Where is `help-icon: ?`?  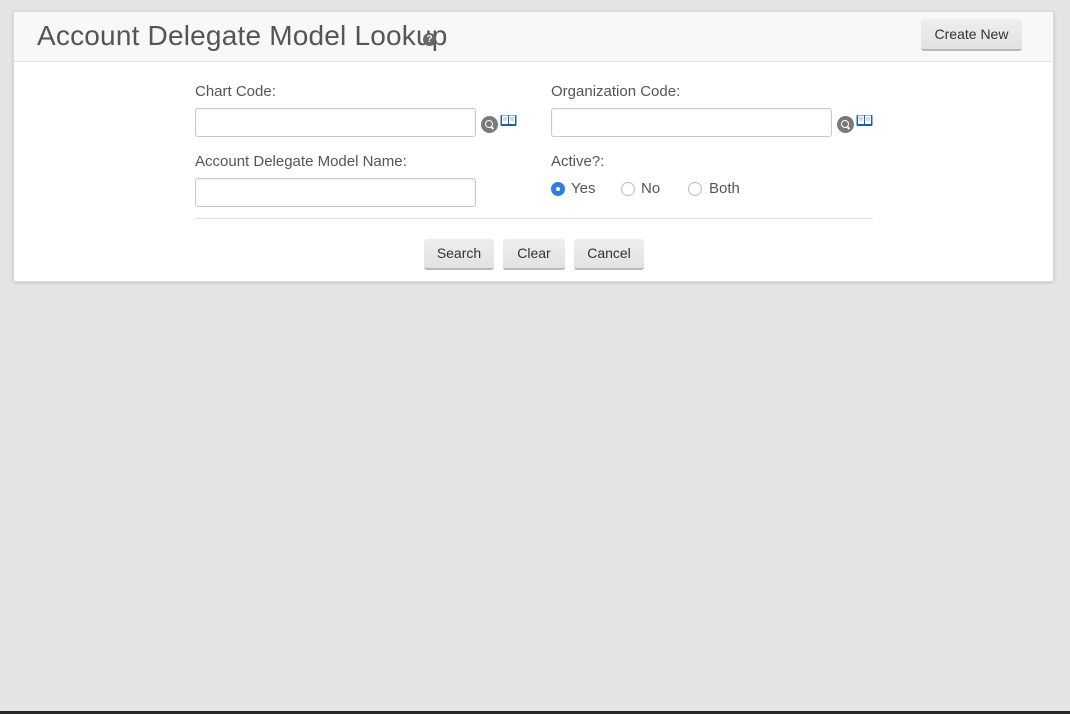 help-icon: ? is located at coordinates (429, 39).